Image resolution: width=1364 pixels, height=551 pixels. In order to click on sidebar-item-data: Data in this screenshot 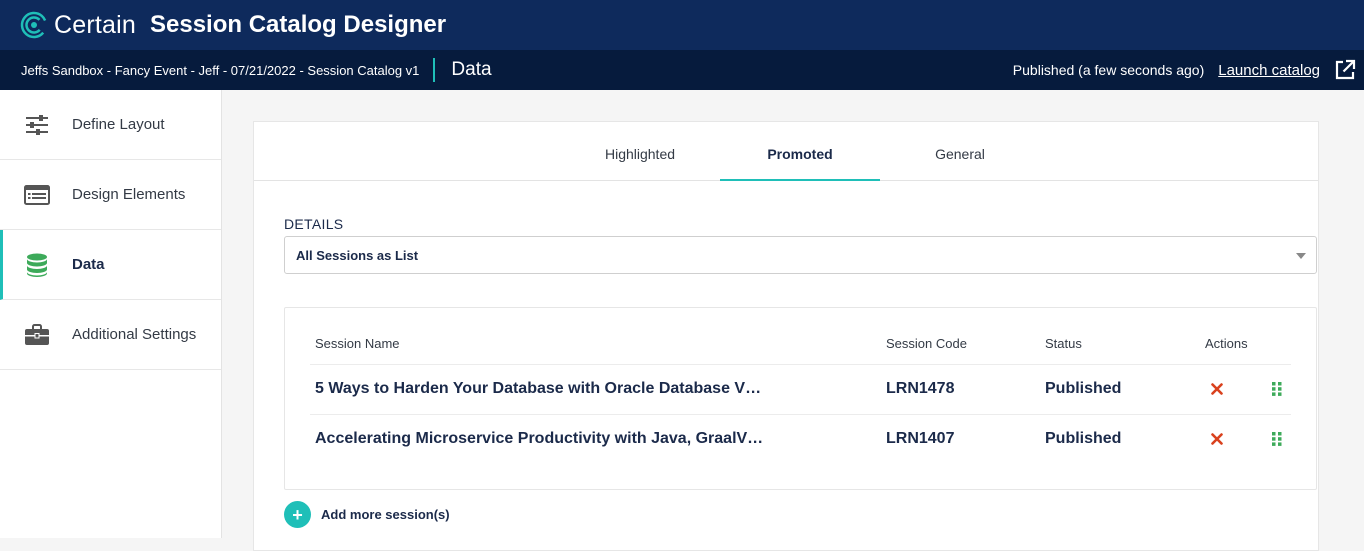, I will do `click(110, 265)`.